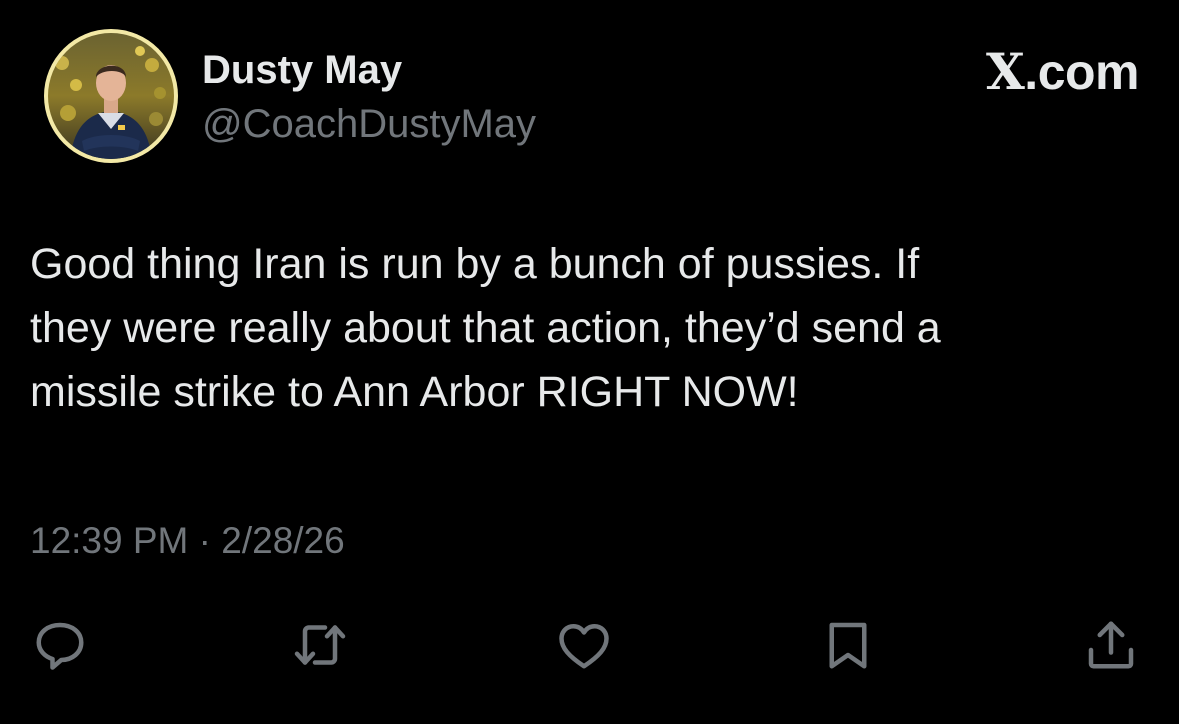  I want to click on repost-button, so click(320, 645).